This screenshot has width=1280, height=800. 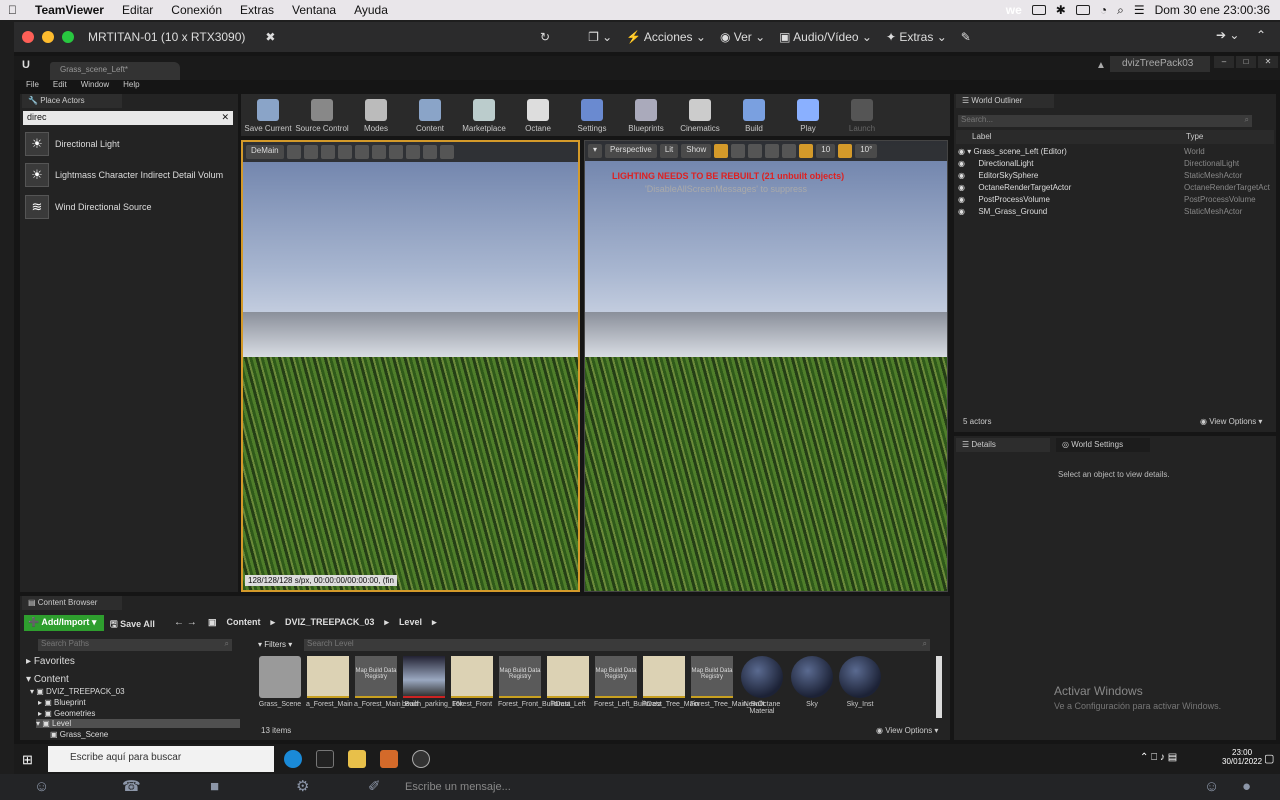 What do you see at coordinates (1261, 35) in the screenshot?
I see `collapse-icon: ⌃` at bounding box center [1261, 35].